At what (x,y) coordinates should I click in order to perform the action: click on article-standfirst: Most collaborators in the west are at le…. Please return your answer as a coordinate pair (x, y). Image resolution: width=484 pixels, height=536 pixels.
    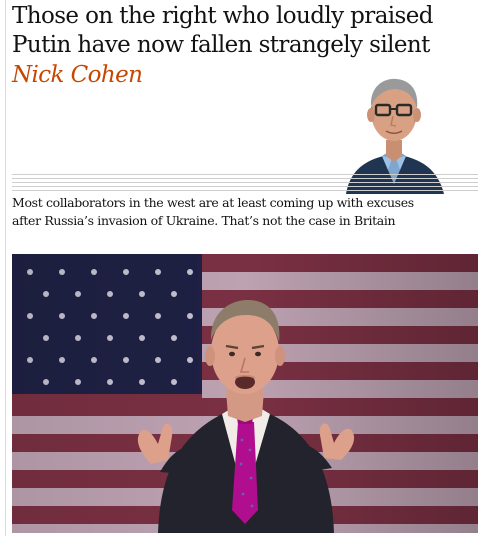
    Looking at the image, I should click on (213, 211).